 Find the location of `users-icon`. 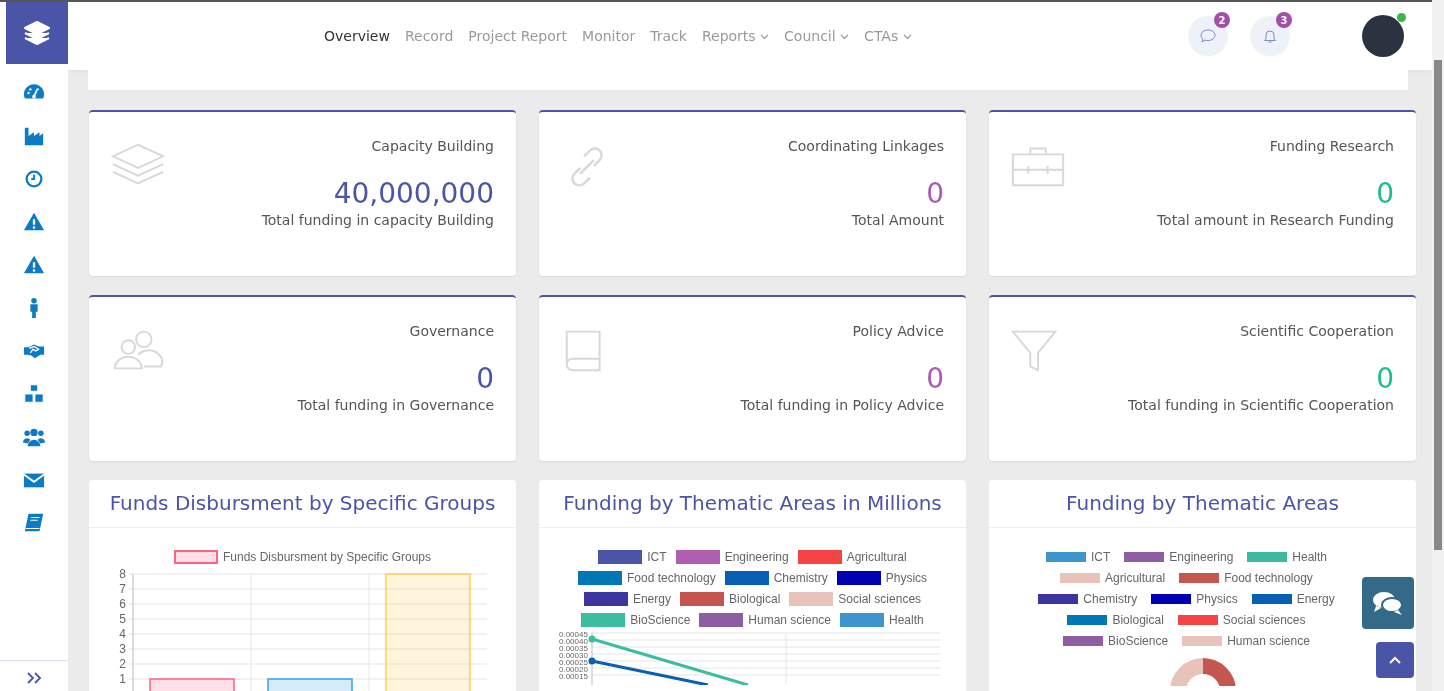

users-icon is located at coordinates (34, 437).